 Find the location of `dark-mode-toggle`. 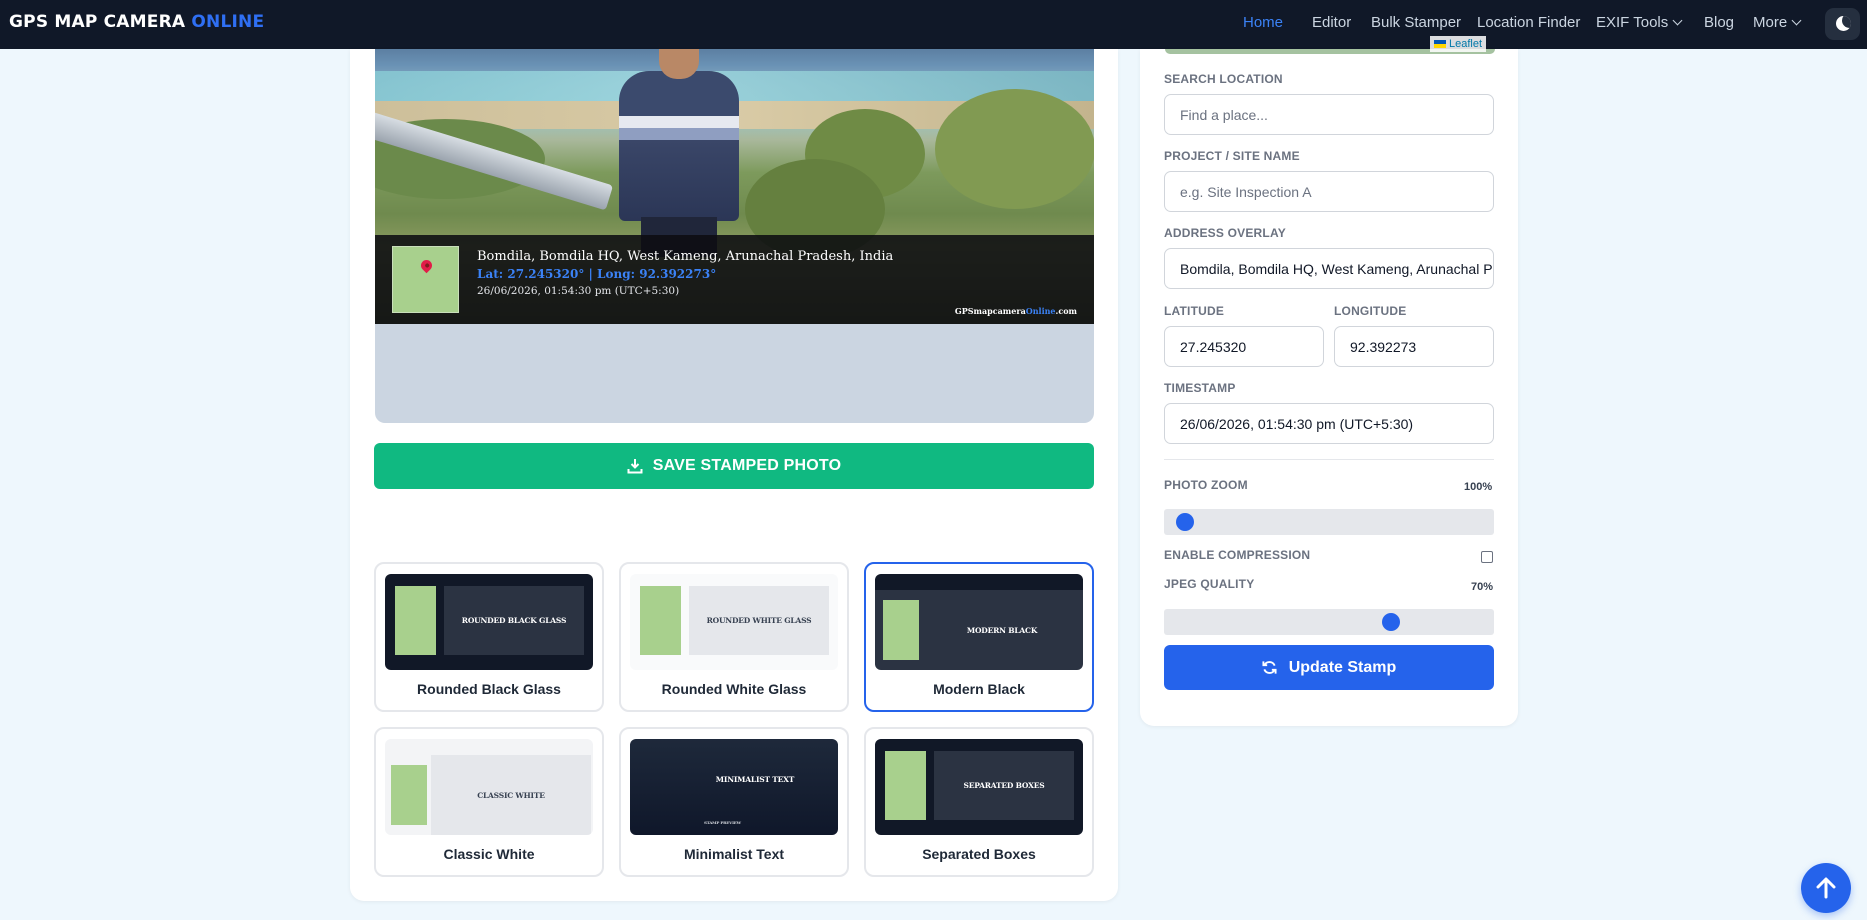

dark-mode-toggle is located at coordinates (1842, 24).